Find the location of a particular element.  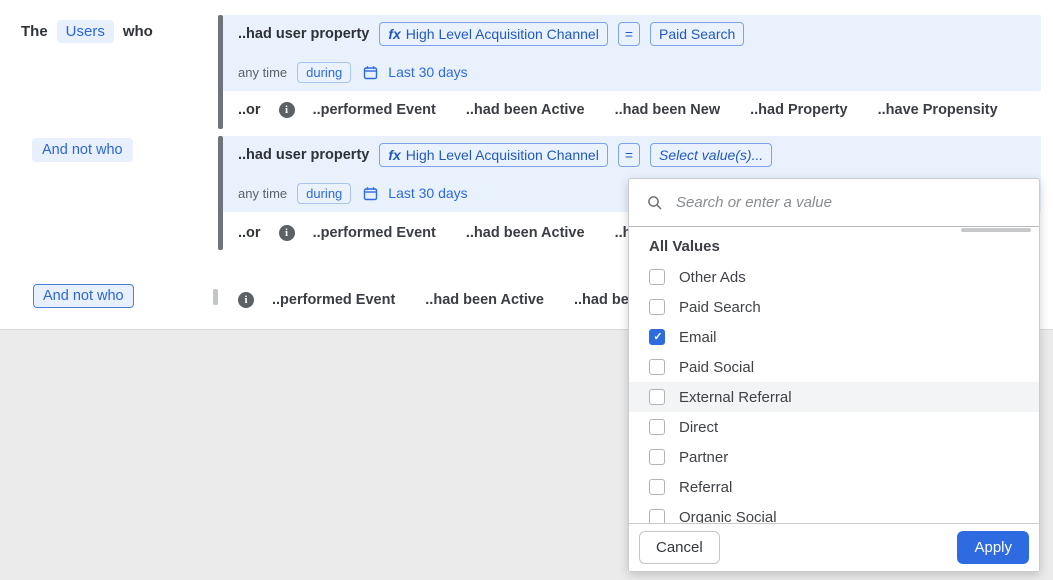

value-option-label: Other Ads is located at coordinates (712, 277).